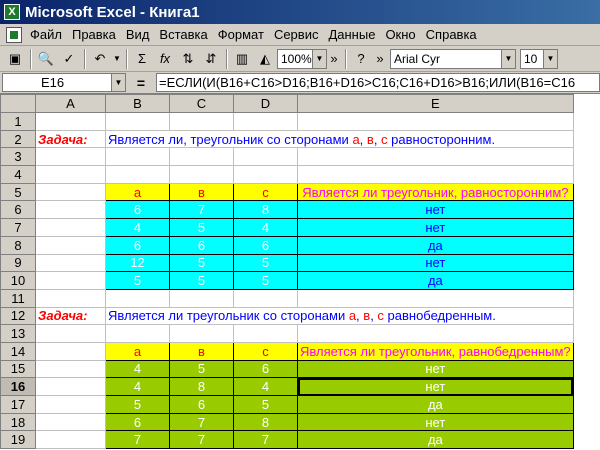  I want to click on header-cell-c: с, so click(265, 351).